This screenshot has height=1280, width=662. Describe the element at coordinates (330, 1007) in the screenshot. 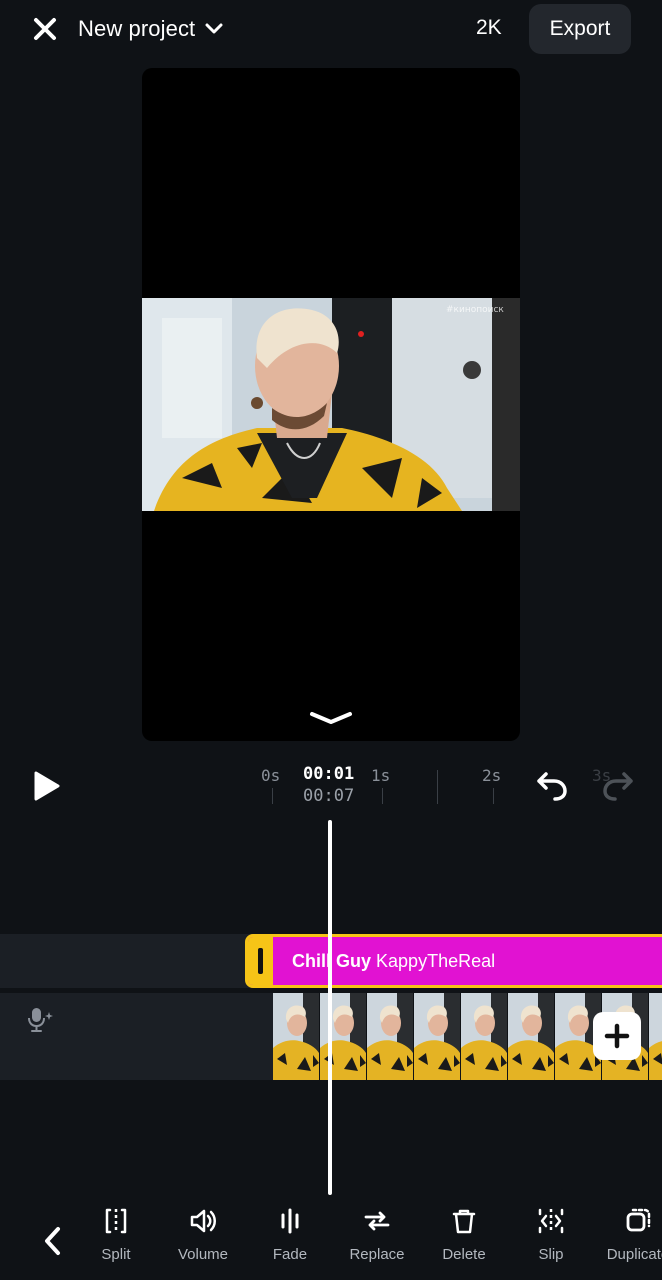

I see `playhead` at that location.